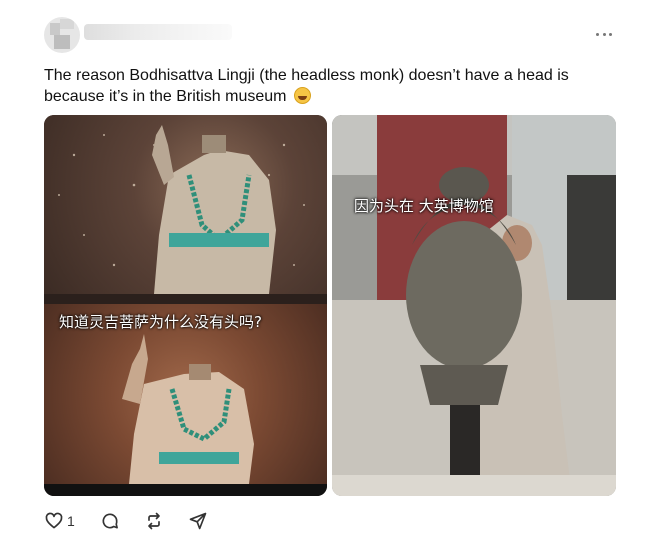 This screenshot has height=543, width=645. I want to click on image-caption-left: 知道灵吉菩萨为什么没有头吗?, so click(160, 322).